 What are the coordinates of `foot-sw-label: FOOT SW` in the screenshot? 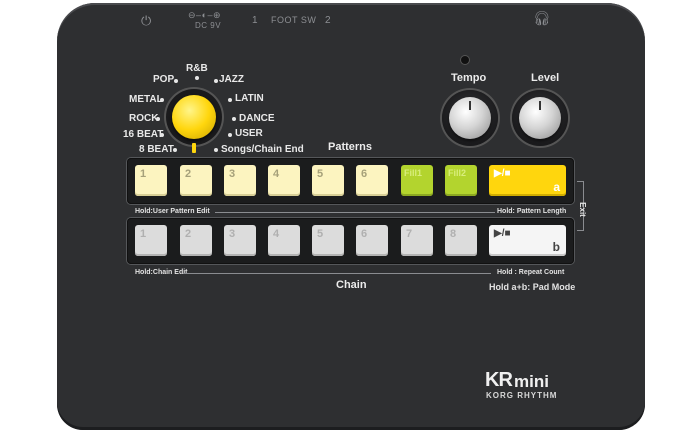 It's located at (294, 20).